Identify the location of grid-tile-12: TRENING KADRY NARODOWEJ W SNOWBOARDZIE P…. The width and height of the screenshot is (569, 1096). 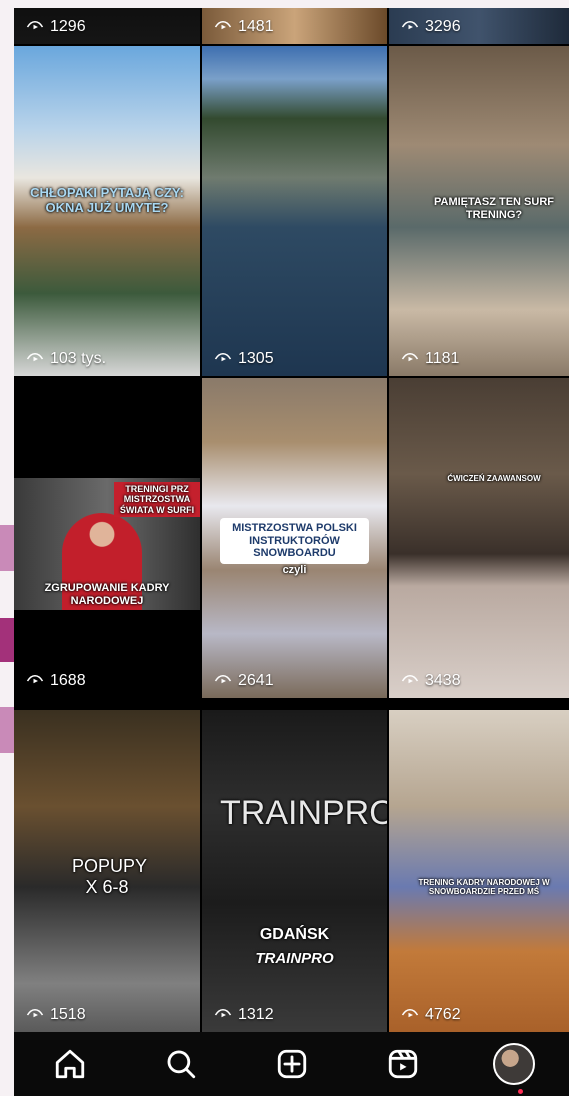
(479, 871).